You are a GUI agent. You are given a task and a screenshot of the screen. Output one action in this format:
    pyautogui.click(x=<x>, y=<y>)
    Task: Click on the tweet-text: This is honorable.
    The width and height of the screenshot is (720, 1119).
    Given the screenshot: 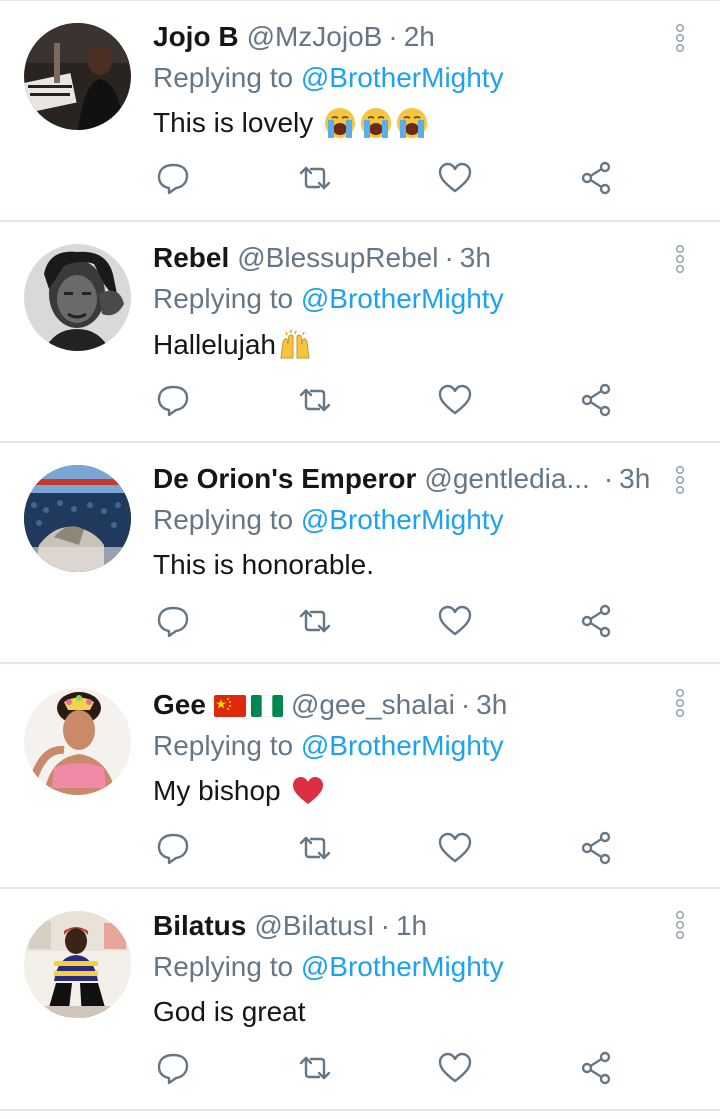 What is the action you would take?
    pyautogui.click(x=263, y=565)
    